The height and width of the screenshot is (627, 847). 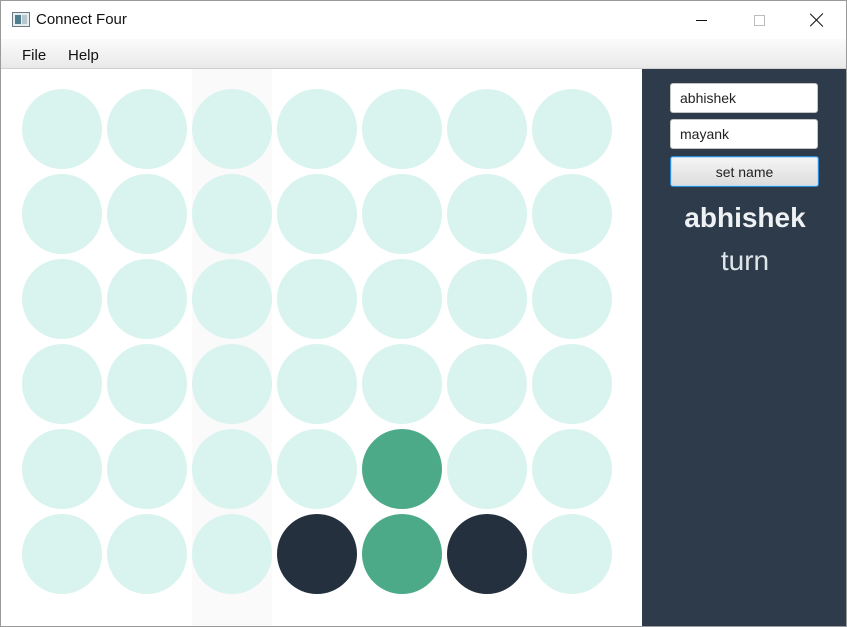 I want to click on maximize-icon, so click(x=759, y=20).